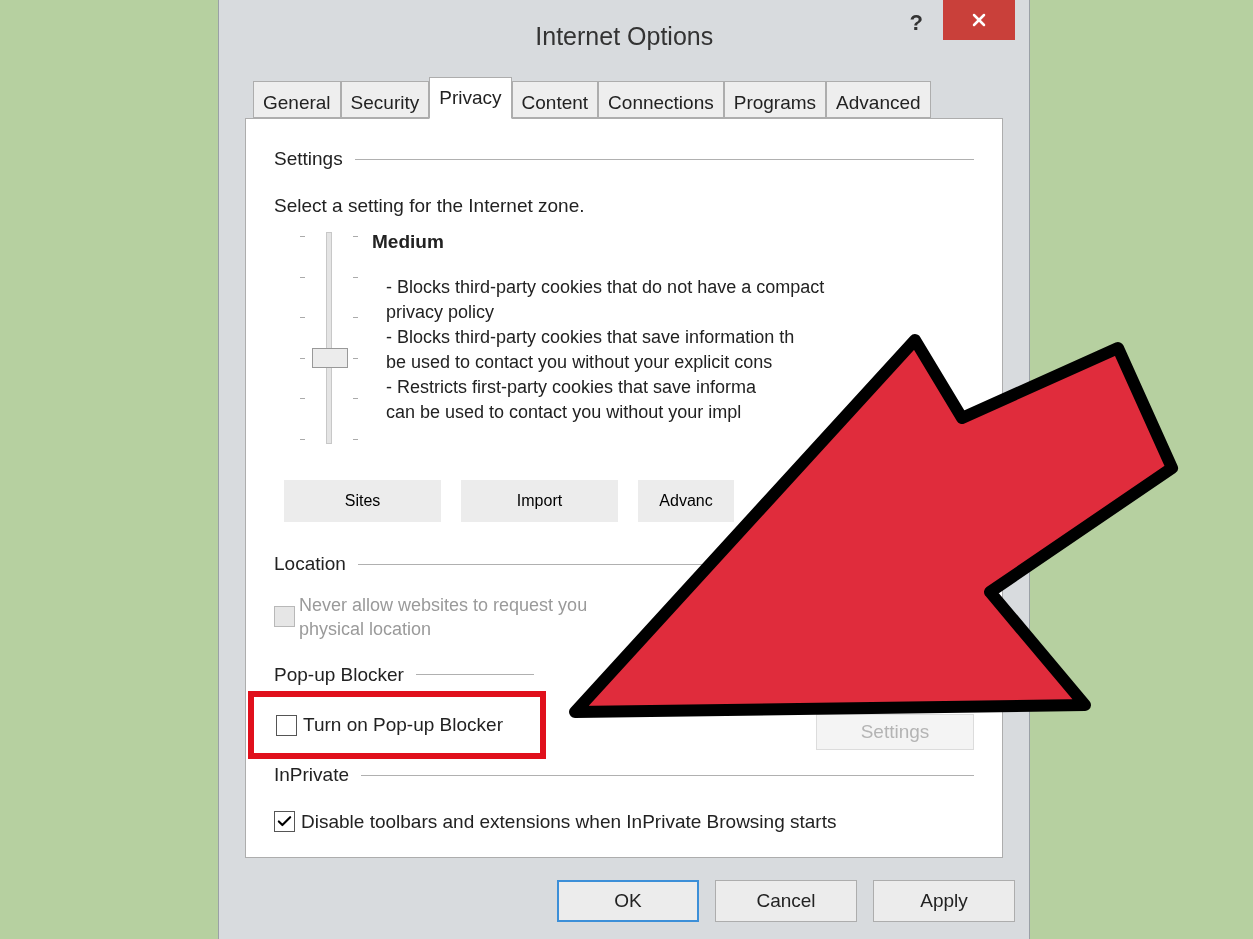  What do you see at coordinates (430, 205) in the screenshot?
I see `prompt-text: Select a setting for the Internet zone.` at bounding box center [430, 205].